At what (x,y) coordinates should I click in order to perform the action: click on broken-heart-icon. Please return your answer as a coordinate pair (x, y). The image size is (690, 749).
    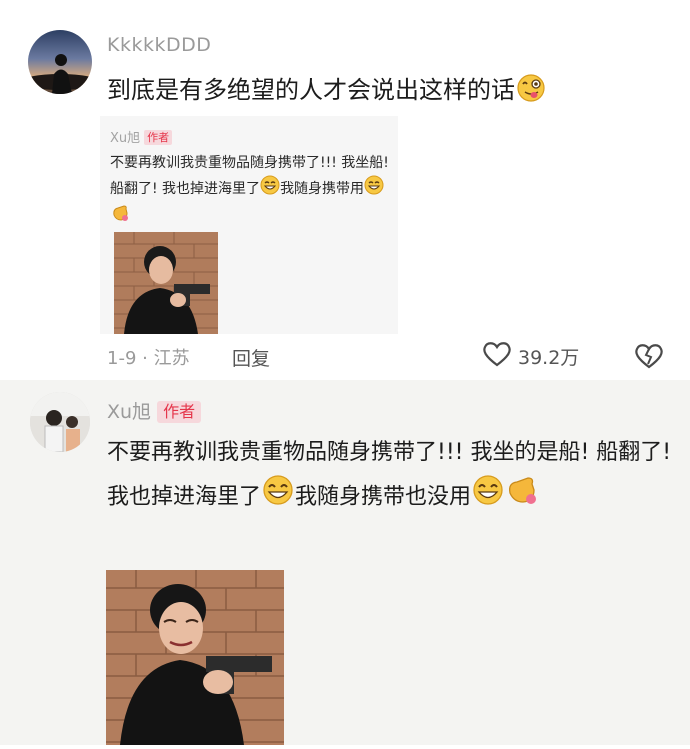
    Looking at the image, I should click on (649, 359).